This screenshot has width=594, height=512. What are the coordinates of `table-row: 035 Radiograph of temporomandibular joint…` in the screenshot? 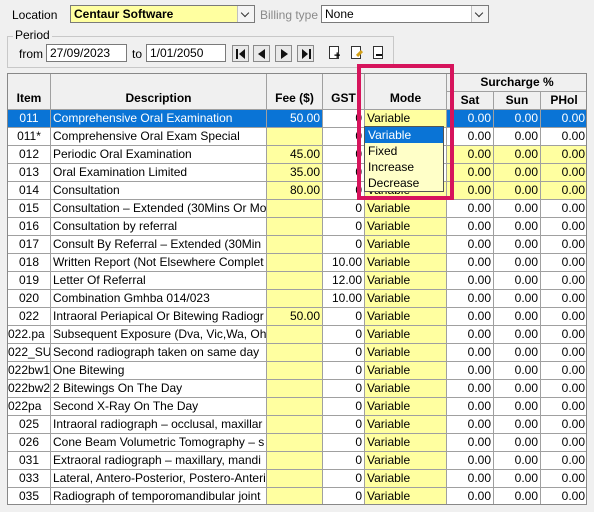 It's located at (297, 496).